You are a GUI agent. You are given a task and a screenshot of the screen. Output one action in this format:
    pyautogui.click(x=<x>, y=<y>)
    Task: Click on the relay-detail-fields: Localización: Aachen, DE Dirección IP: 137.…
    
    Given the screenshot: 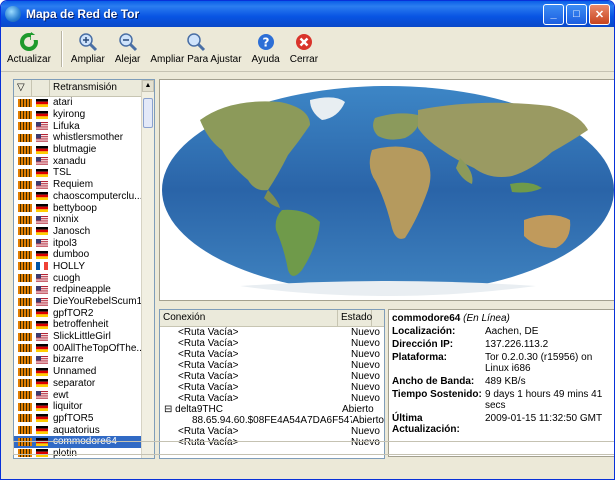 What is the action you would take?
    pyautogui.click(x=501, y=380)
    